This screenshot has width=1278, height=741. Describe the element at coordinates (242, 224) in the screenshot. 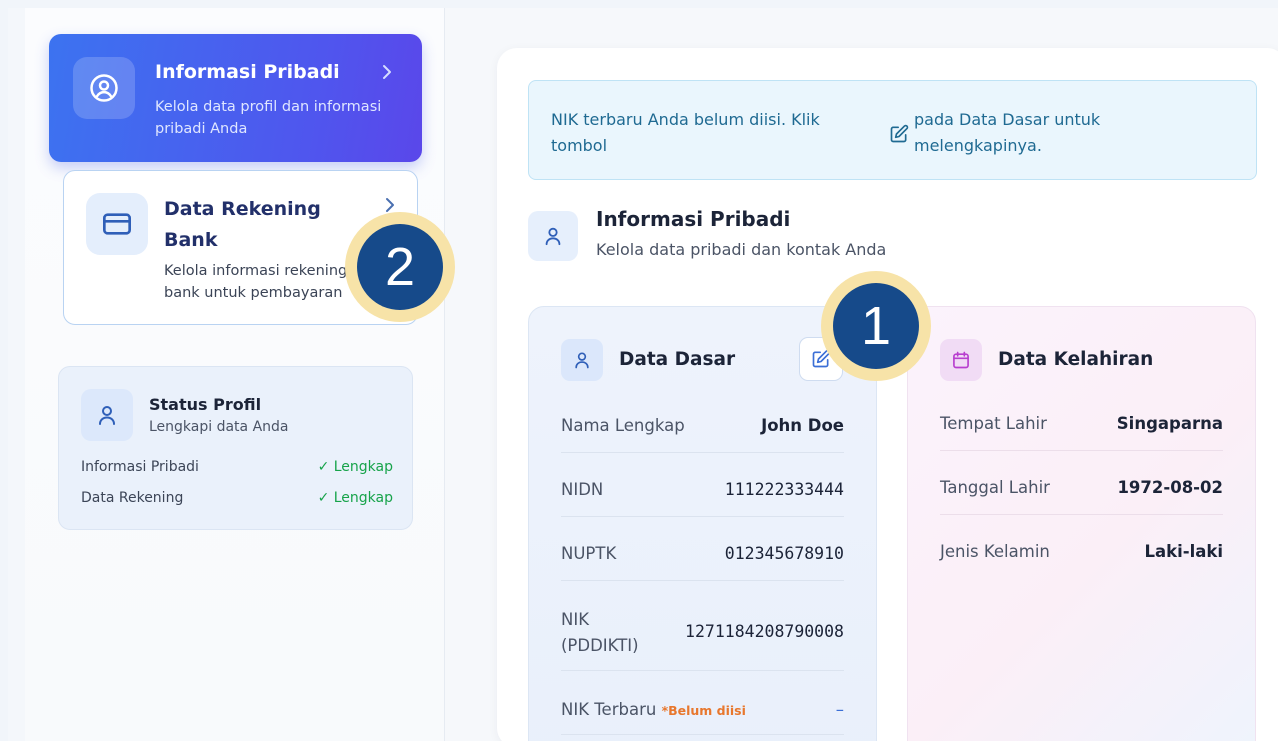

I see `sidebar-item-title: Data Rekening Bank` at that location.